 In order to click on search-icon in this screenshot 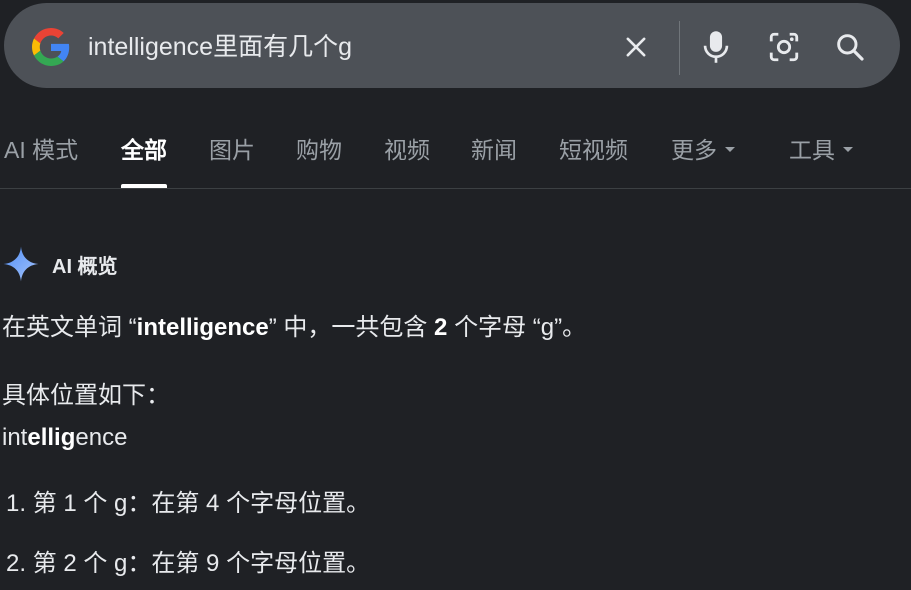, I will do `click(850, 47)`.